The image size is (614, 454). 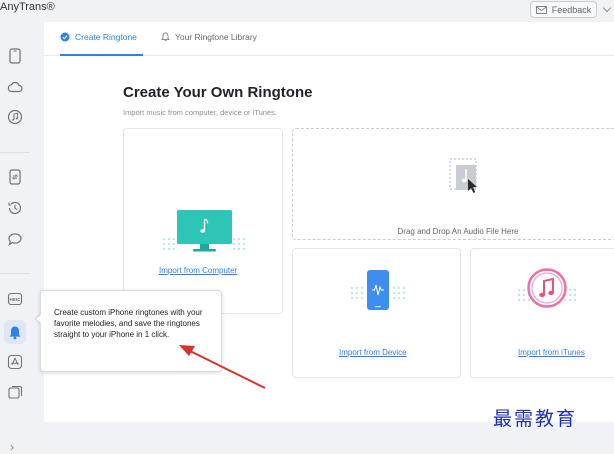 I want to click on import-itunes-card: Import from iTunes, so click(x=542, y=313).